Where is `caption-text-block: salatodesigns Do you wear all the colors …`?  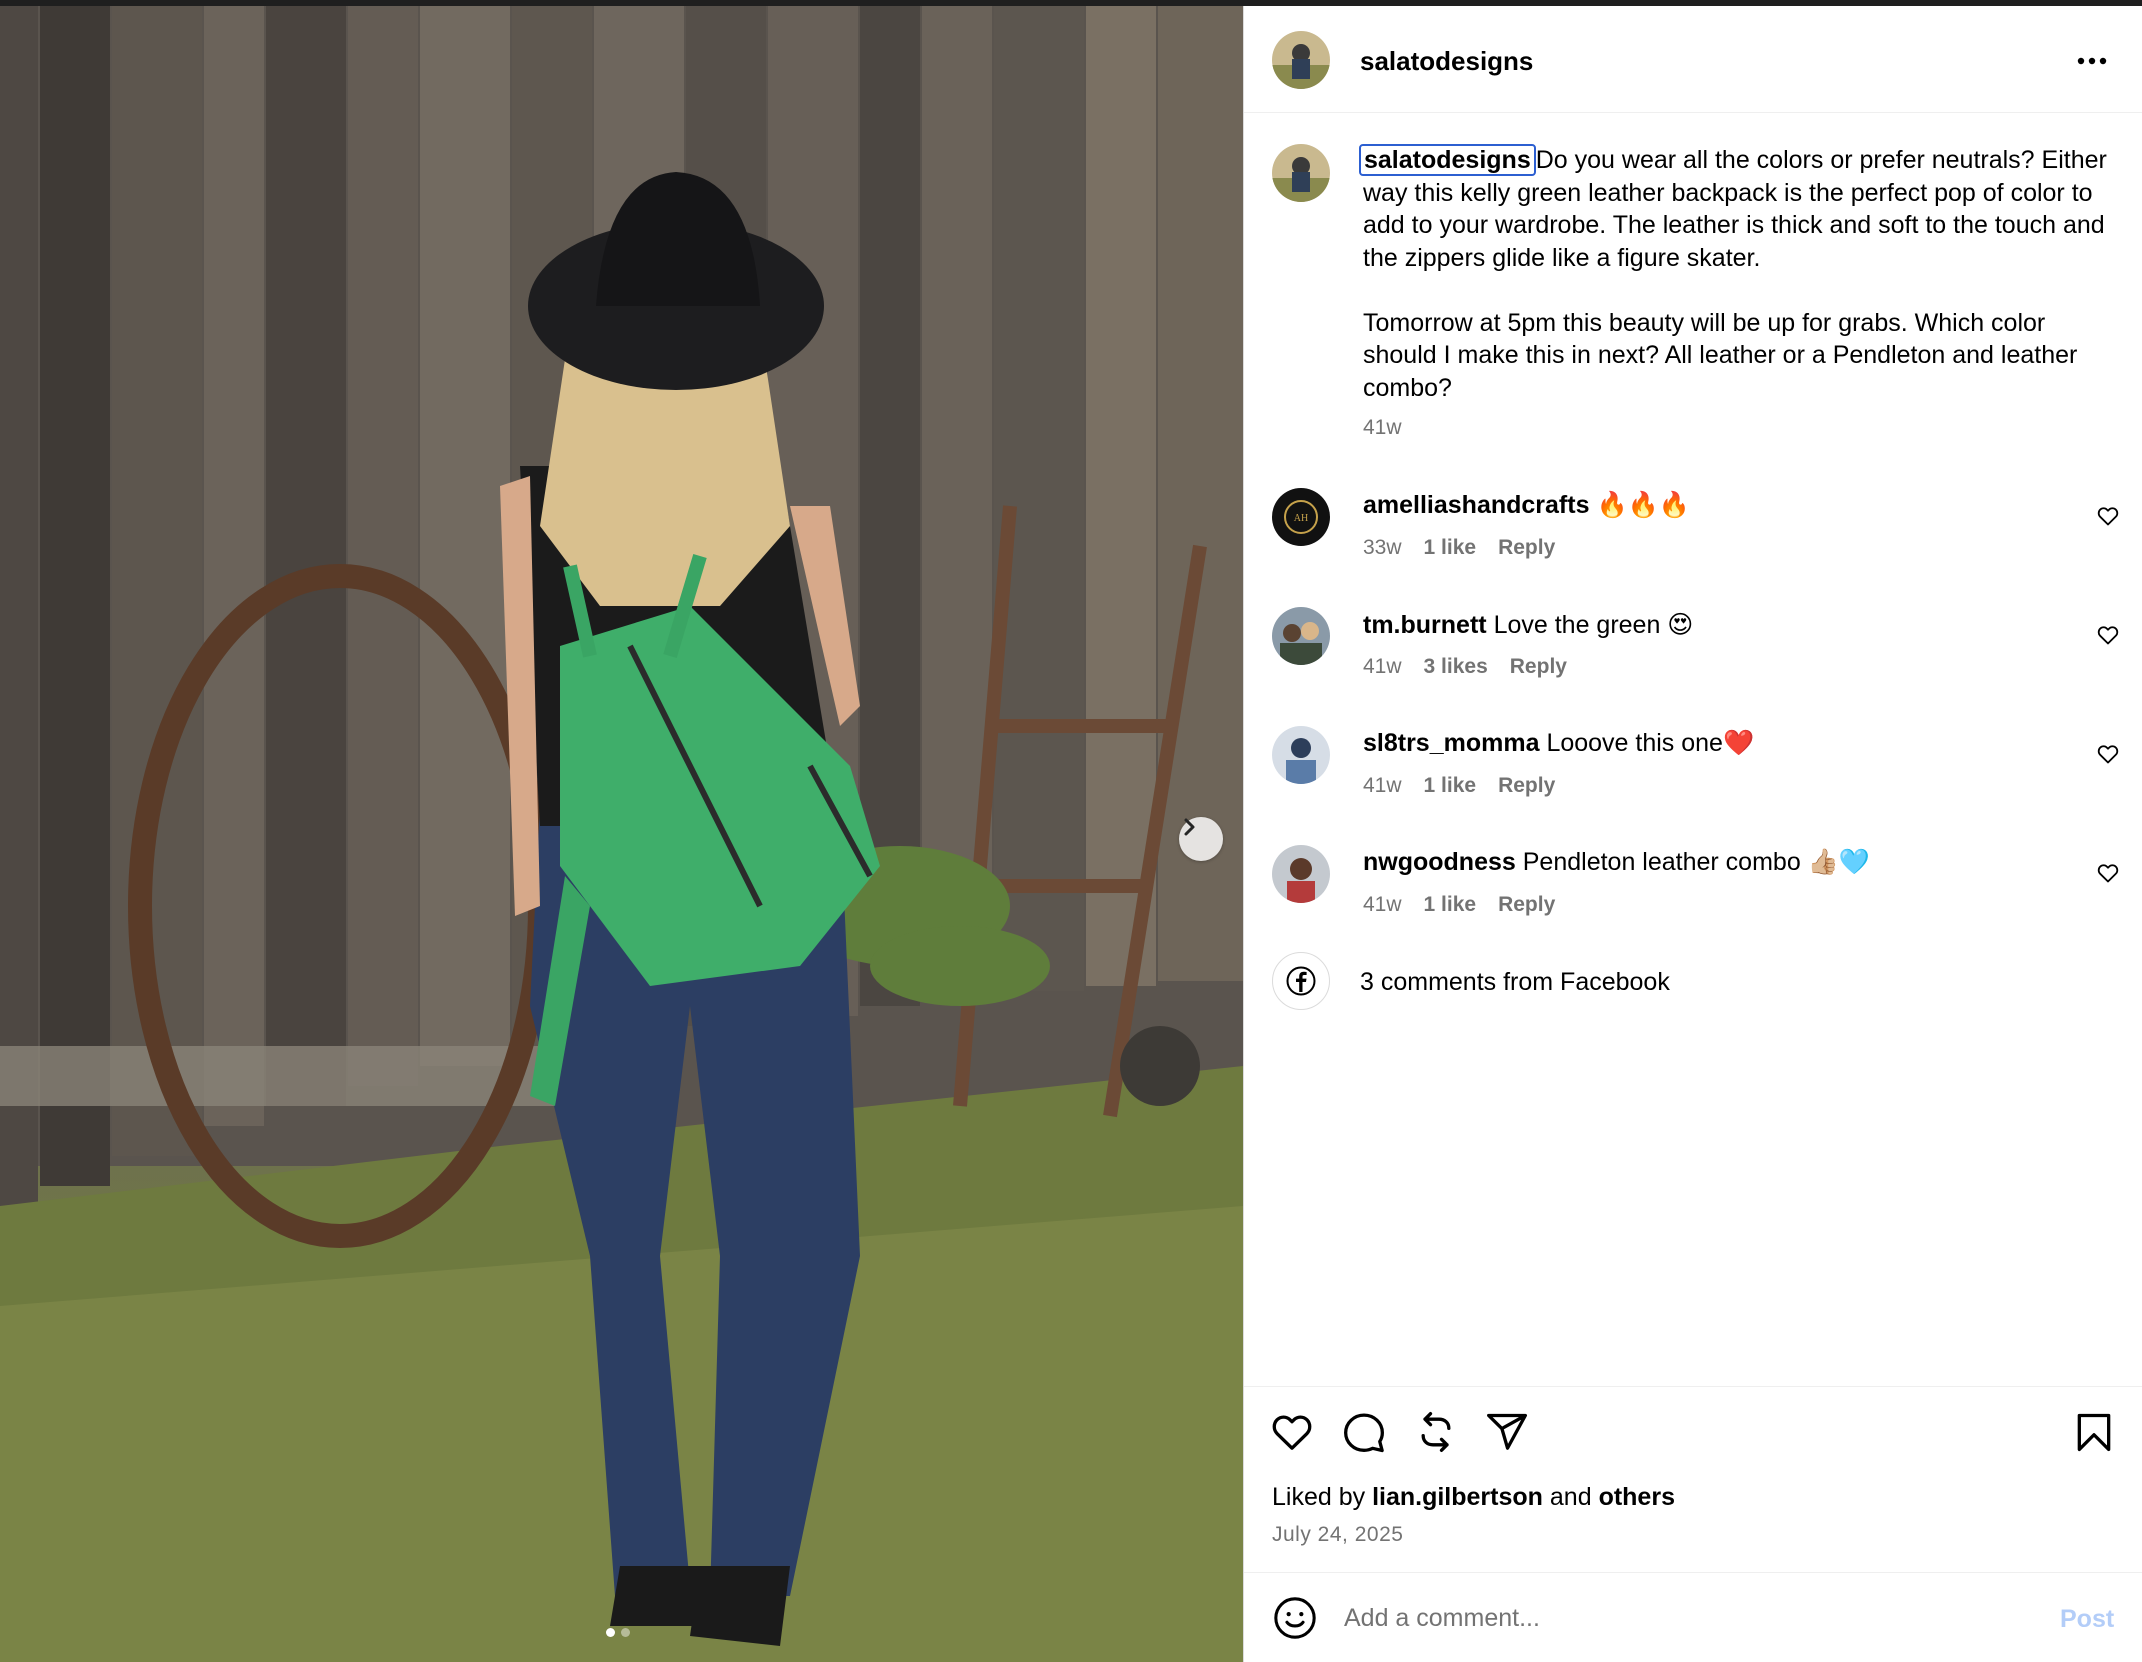
caption-text-block: salatodesigns Do you wear all the colors … is located at coordinates (1741, 274).